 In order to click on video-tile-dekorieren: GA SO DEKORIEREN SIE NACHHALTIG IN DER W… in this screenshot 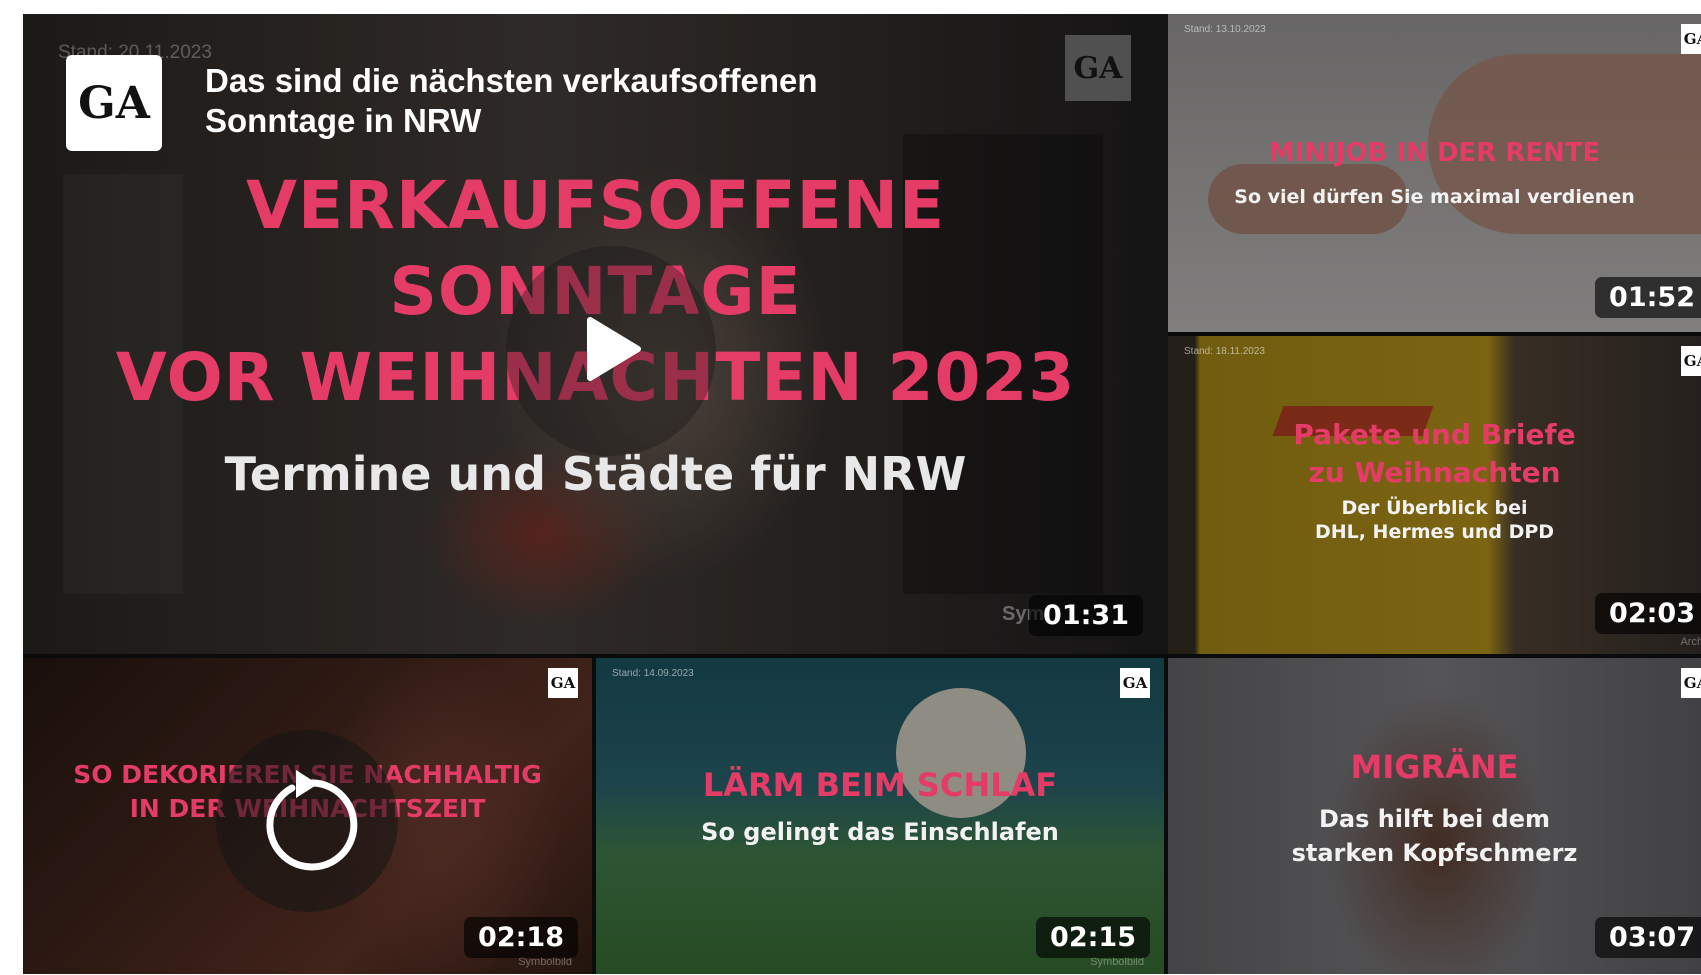, I will do `click(307, 816)`.